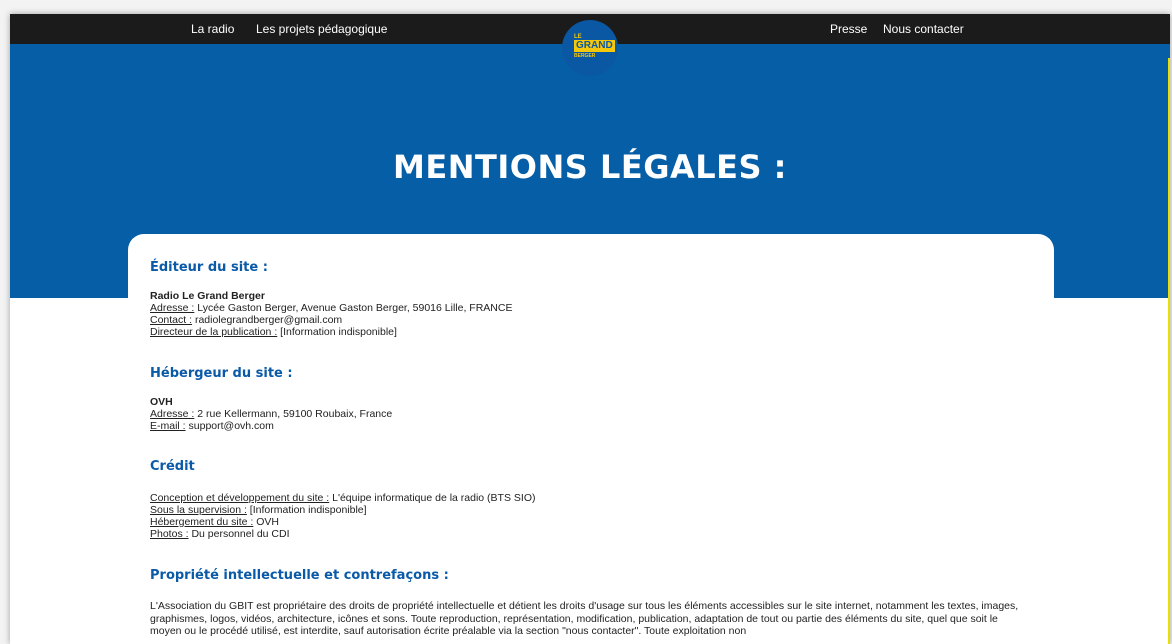  Describe the element at coordinates (306, 510) in the screenshot. I see `credit-supervision-value: [Information indisponible]` at that location.